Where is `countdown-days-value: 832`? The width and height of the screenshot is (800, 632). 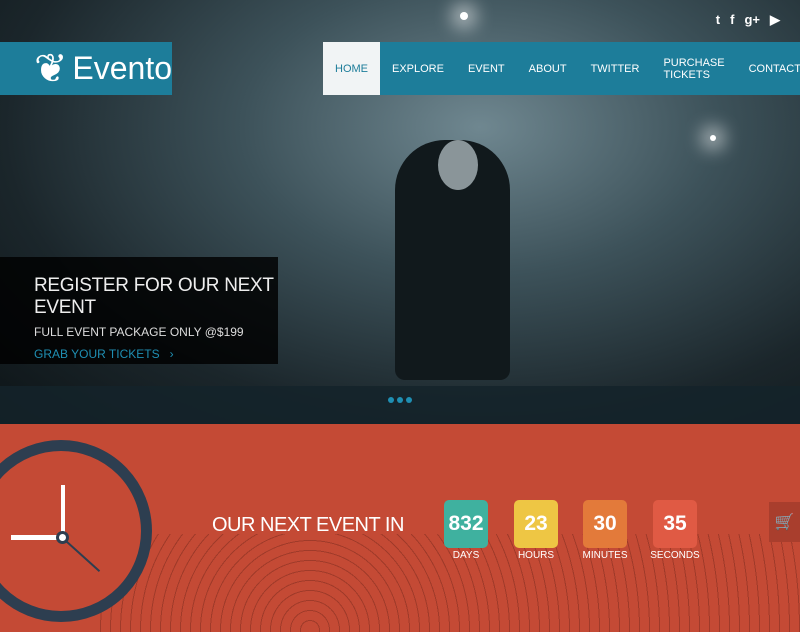
countdown-days-value: 832 is located at coordinates (466, 524).